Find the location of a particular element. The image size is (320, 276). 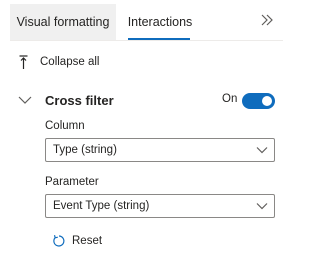

tab-bar: Visual formatting Interactions is located at coordinates (141, 21).